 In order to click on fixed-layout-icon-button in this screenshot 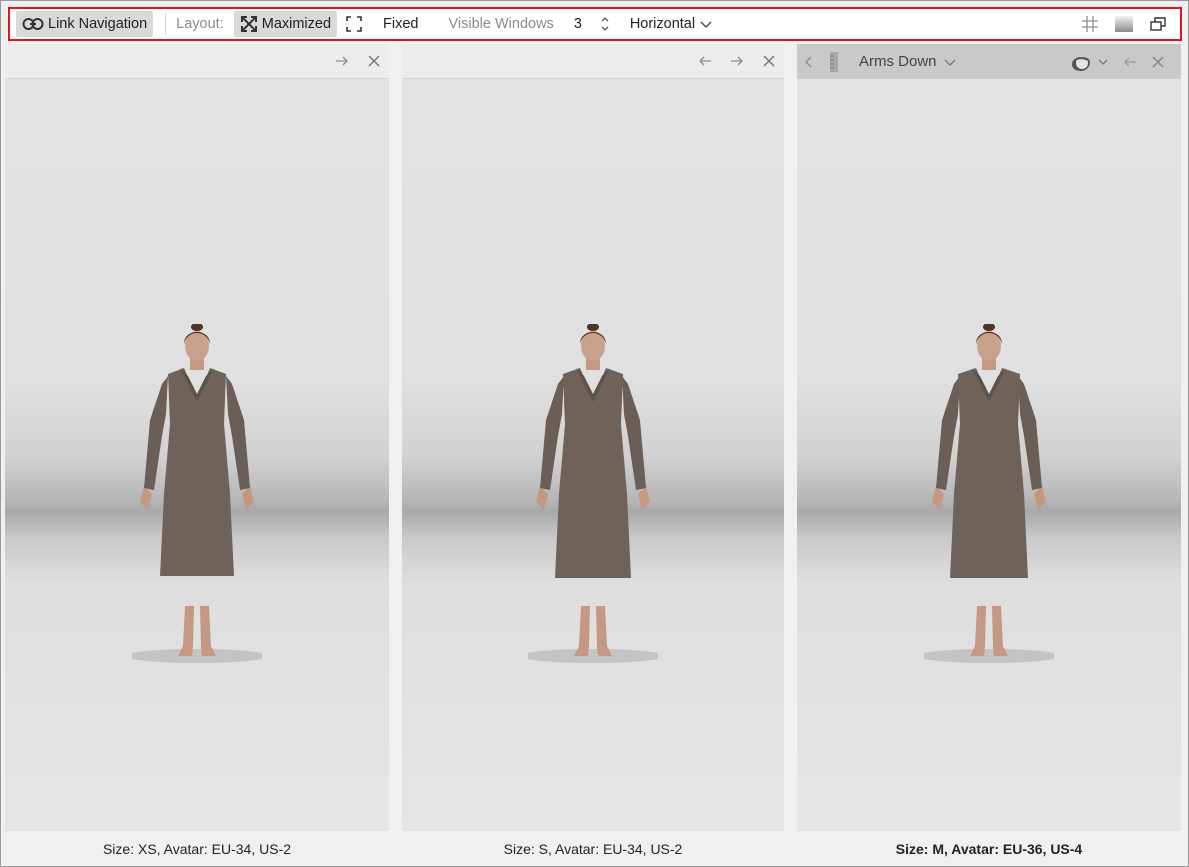, I will do `click(355, 24)`.